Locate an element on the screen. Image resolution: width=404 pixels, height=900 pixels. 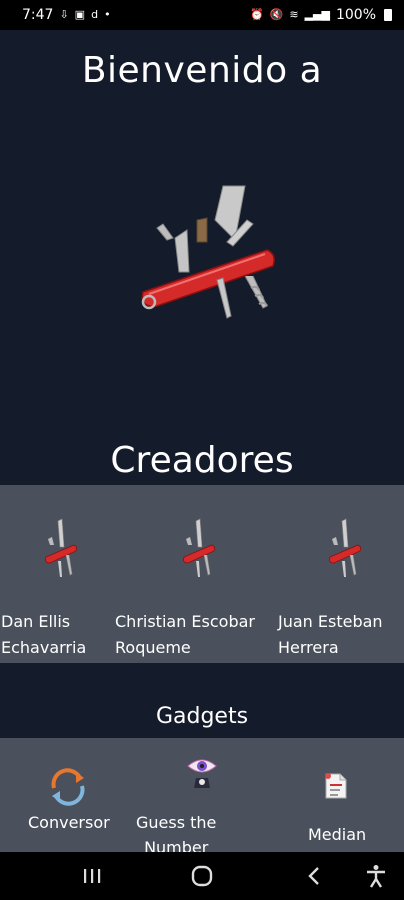
gadget-label: Conversor is located at coordinates (69, 822).